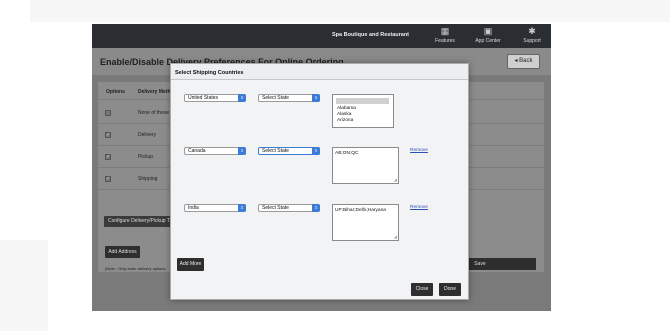 This screenshot has width=670, height=331. I want to click on close-button: Close, so click(422, 289).